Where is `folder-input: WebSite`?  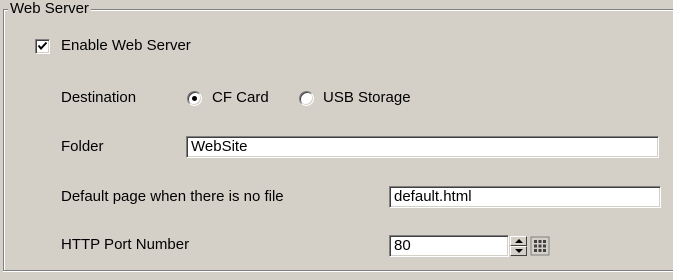 folder-input: WebSite is located at coordinates (422, 147).